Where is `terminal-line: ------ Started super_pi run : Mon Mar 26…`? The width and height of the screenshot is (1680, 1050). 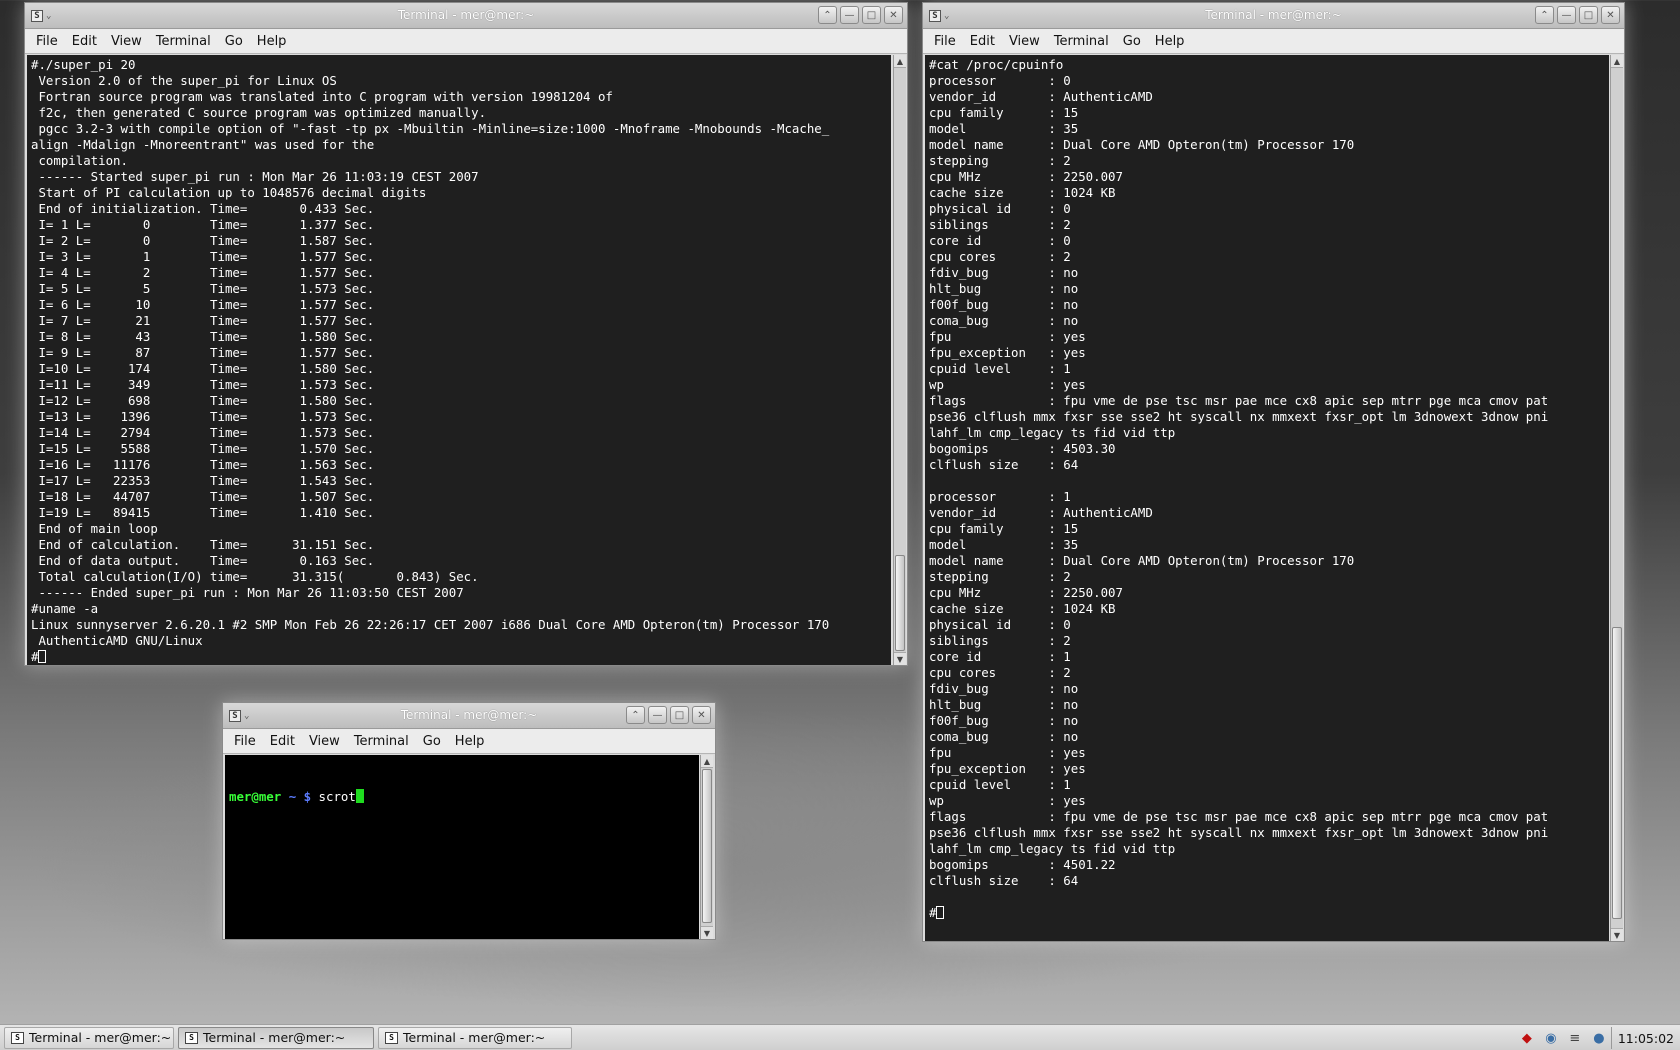 terminal-line: ------ Started super_pi run : Mon Mar 26… is located at coordinates (255, 176).